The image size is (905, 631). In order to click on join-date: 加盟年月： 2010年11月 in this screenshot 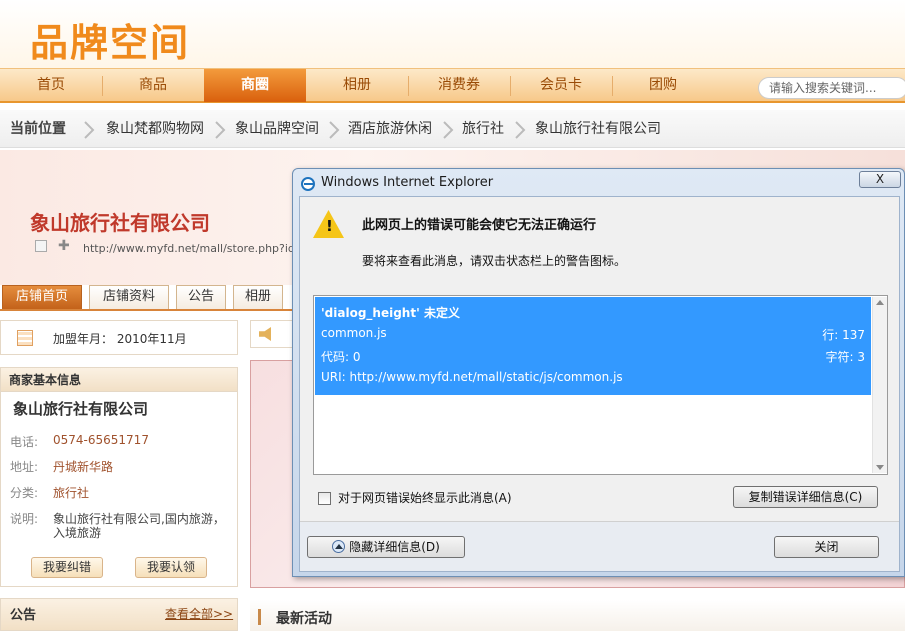, I will do `click(120, 339)`.